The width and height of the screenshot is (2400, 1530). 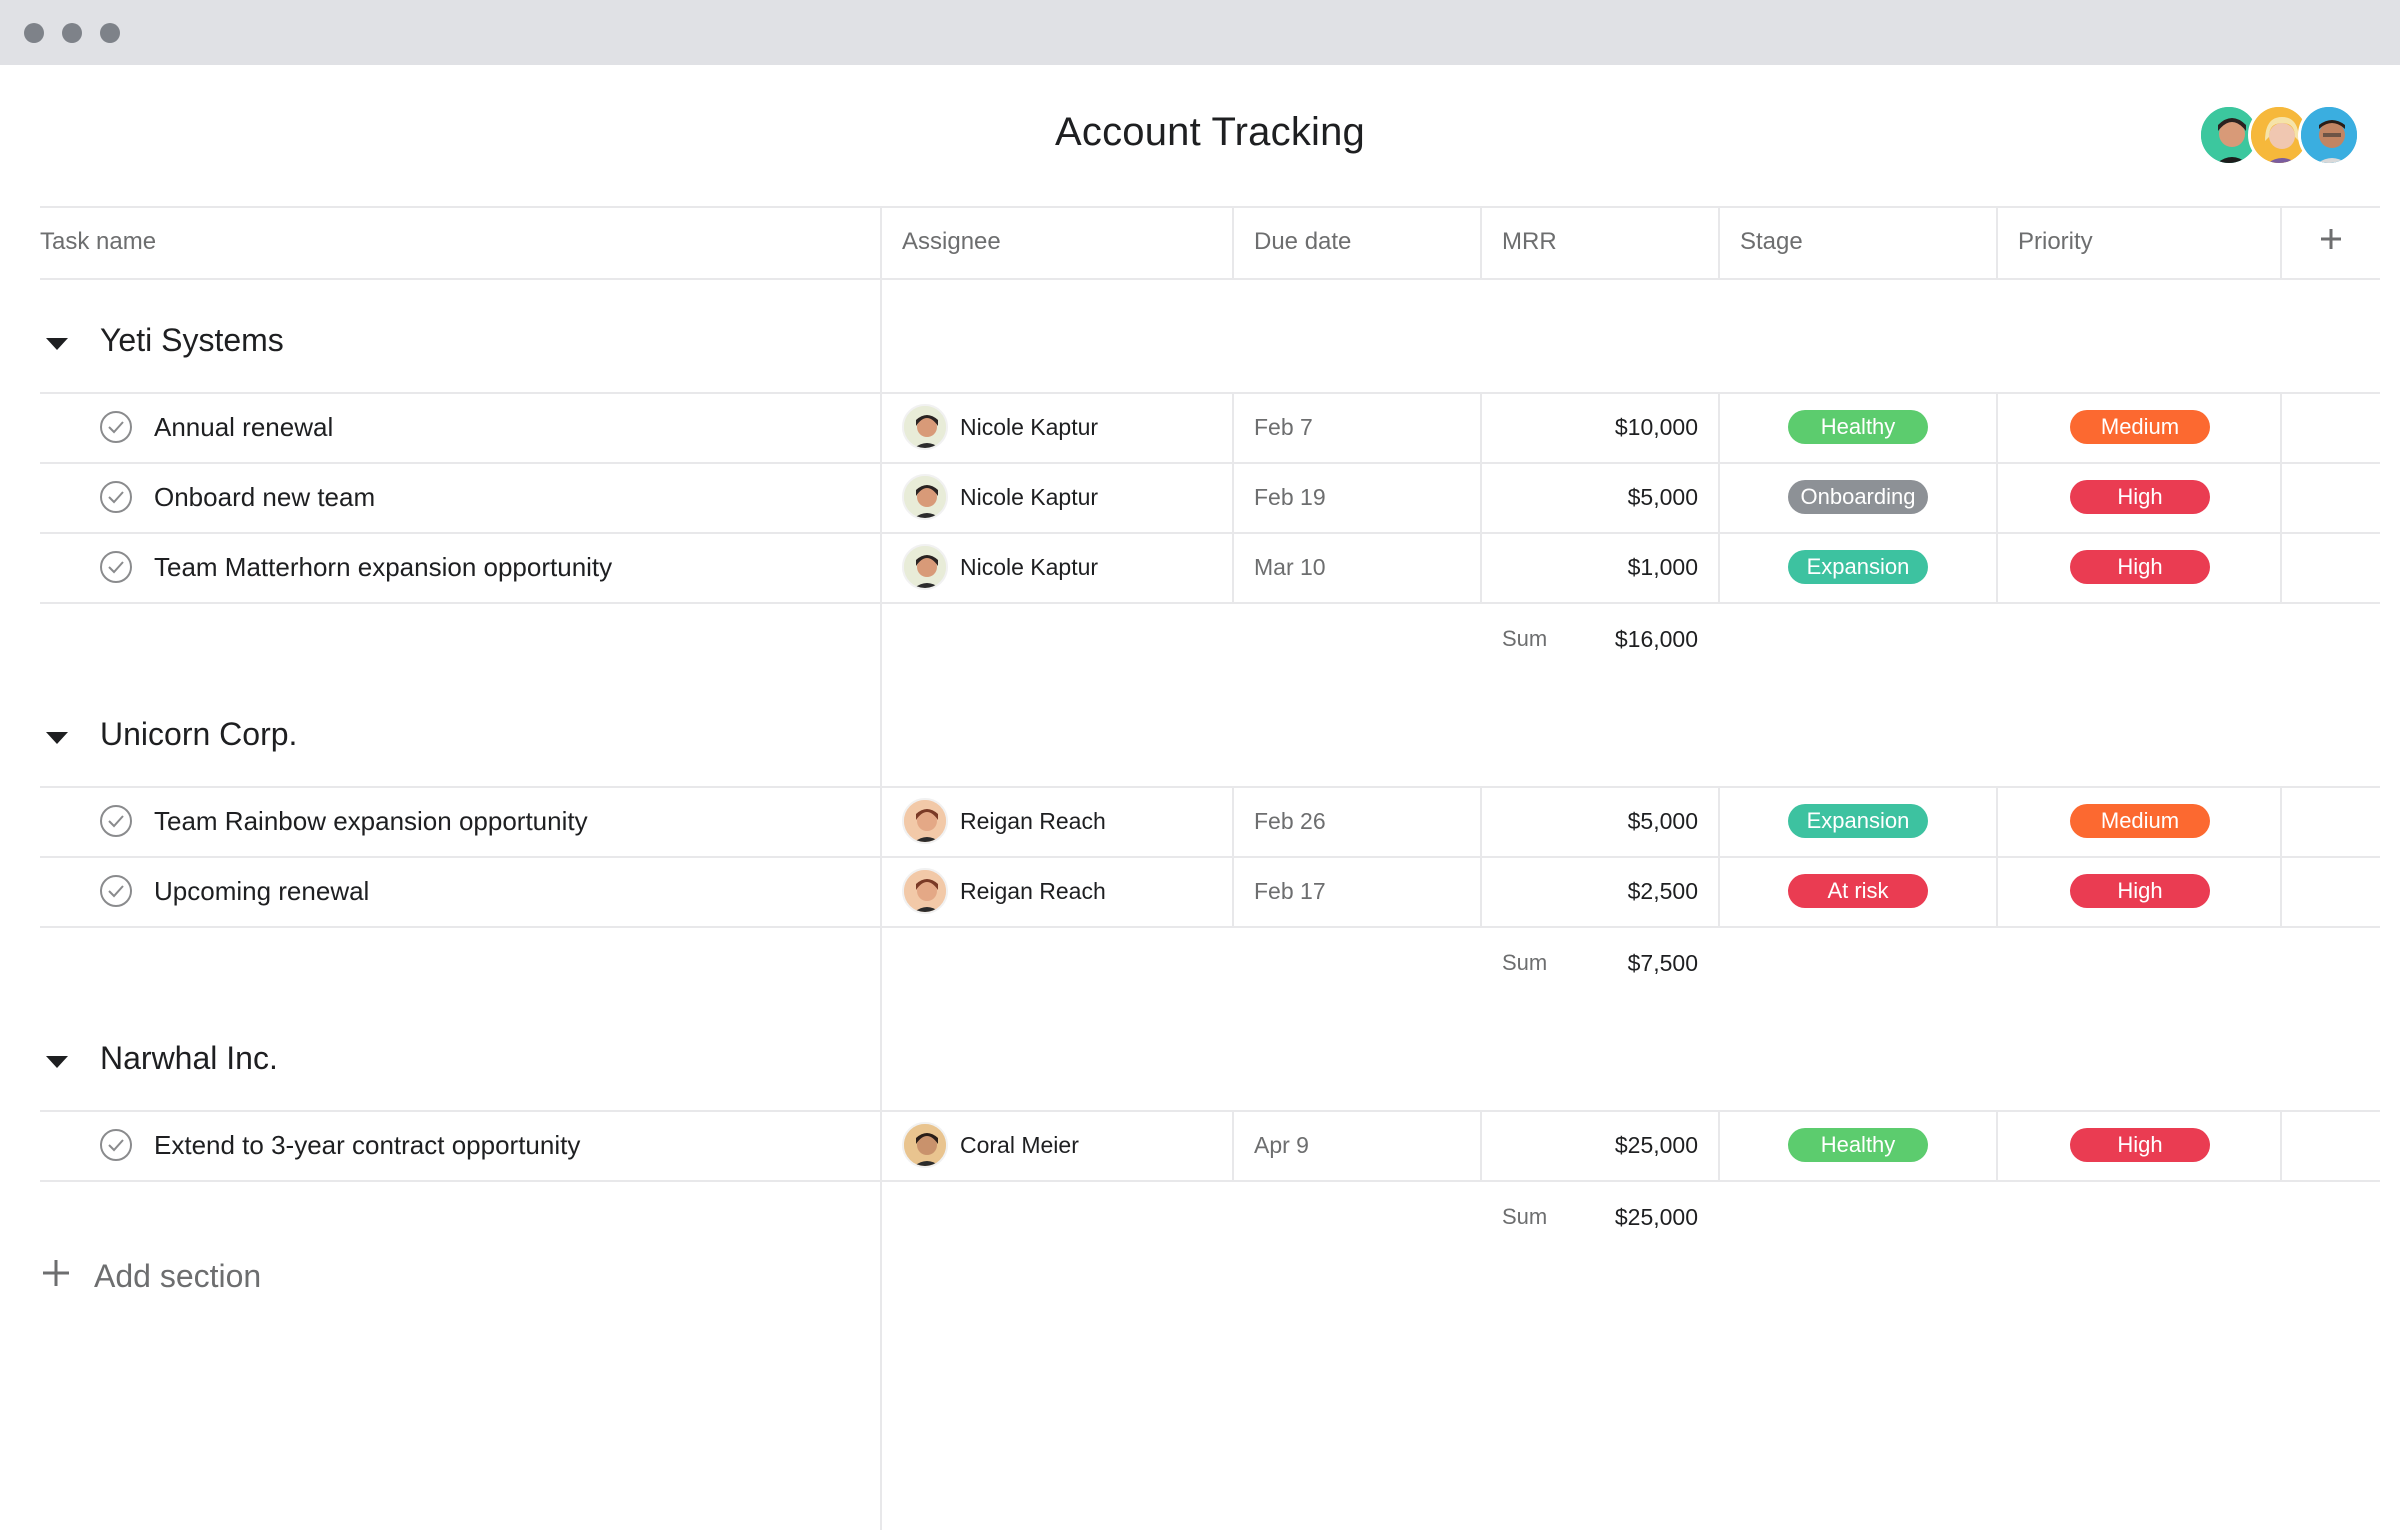 What do you see at coordinates (1281, 1145) in the screenshot?
I see `due-date: Apr 9` at bounding box center [1281, 1145].